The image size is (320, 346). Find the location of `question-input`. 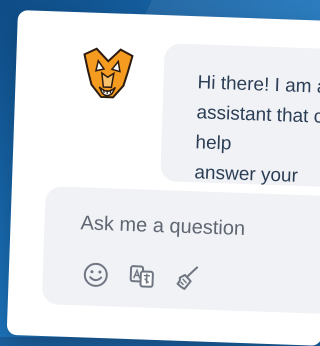

question-input is located at coordinates (195, 227).